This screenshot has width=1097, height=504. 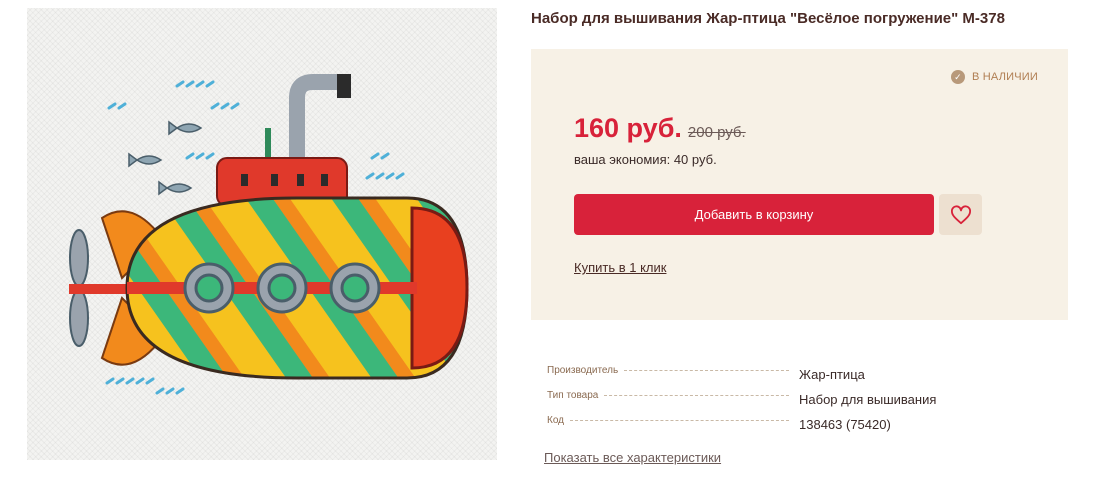 I want to click on spec-row: Производитель Жар-птица, so click(x=757, y=374).